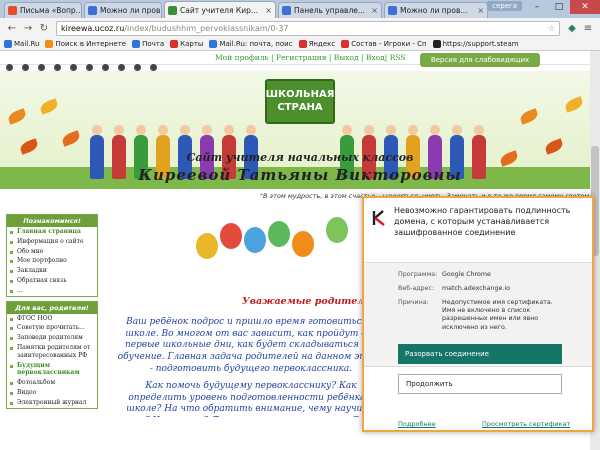 This screenshot has height=450, width=600. I want to click on extension-icon: ◆, so click(572, 28).